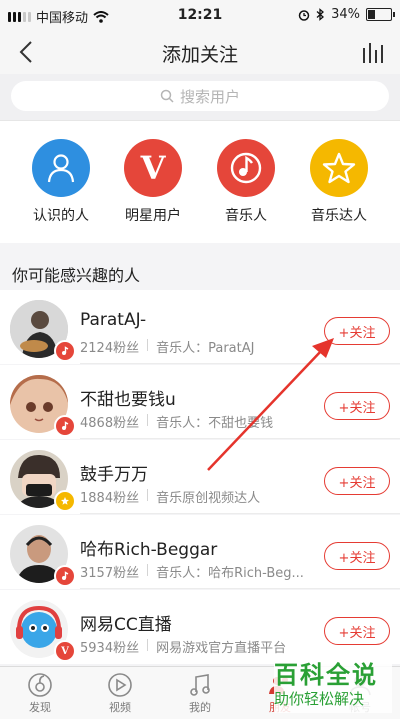 Image resolution: width=400 pixels, height=719 pixels. Describe the element at coordinates (76, 275) in the screenshot. I see `section-title: 你可能感兴趣的人` at that location.